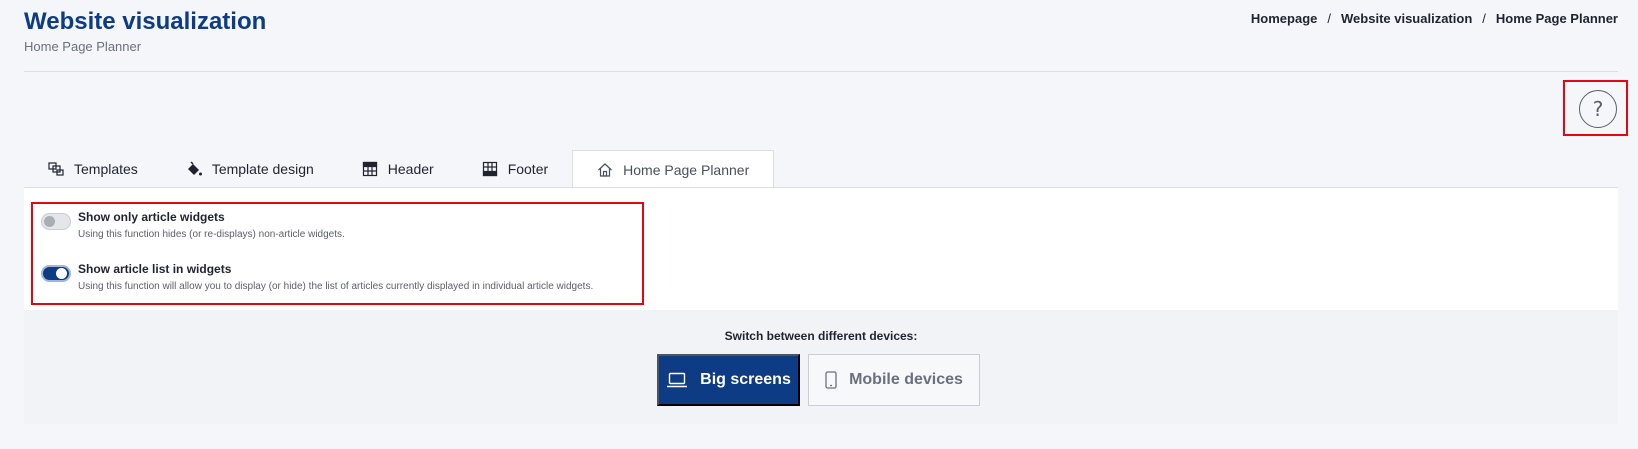  Describe the element at coordinates (1406, 18) in the screenshot. I see `breadcrumb-item-website-visualization: Website visualization` at that location.